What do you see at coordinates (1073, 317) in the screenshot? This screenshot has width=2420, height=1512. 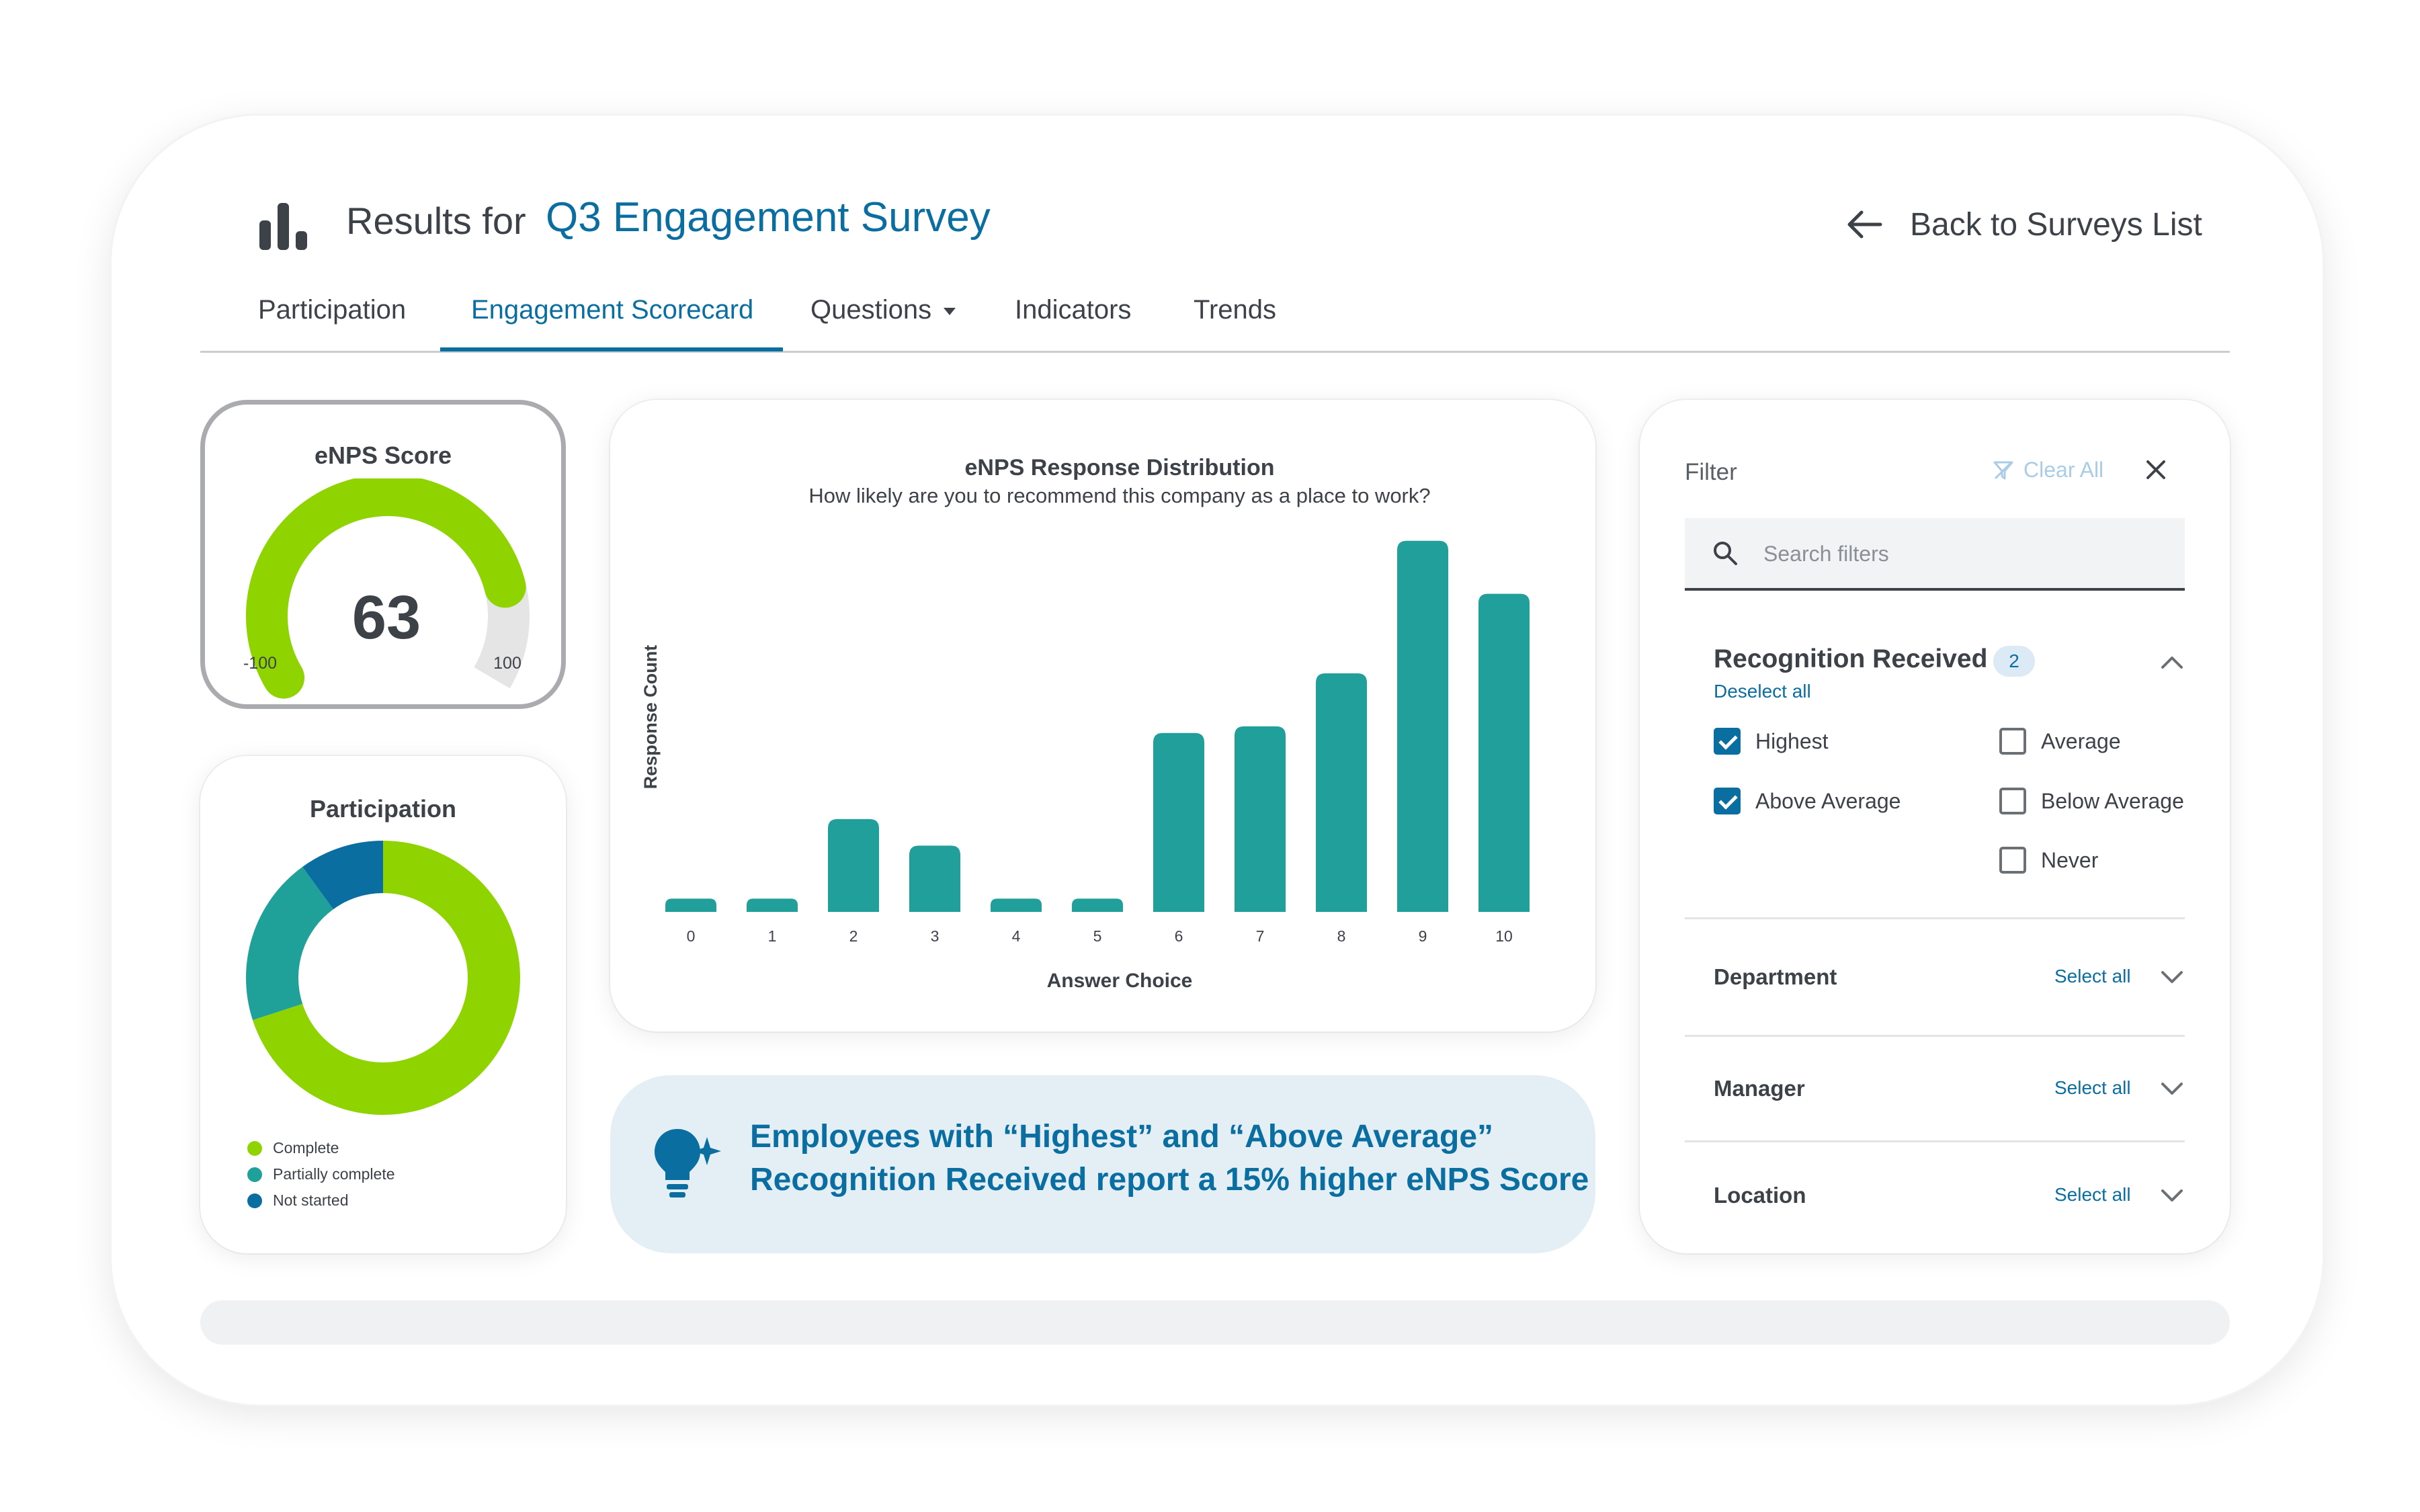 I see `tab-indicators: Indicators` at bounding box center [1073, 317].